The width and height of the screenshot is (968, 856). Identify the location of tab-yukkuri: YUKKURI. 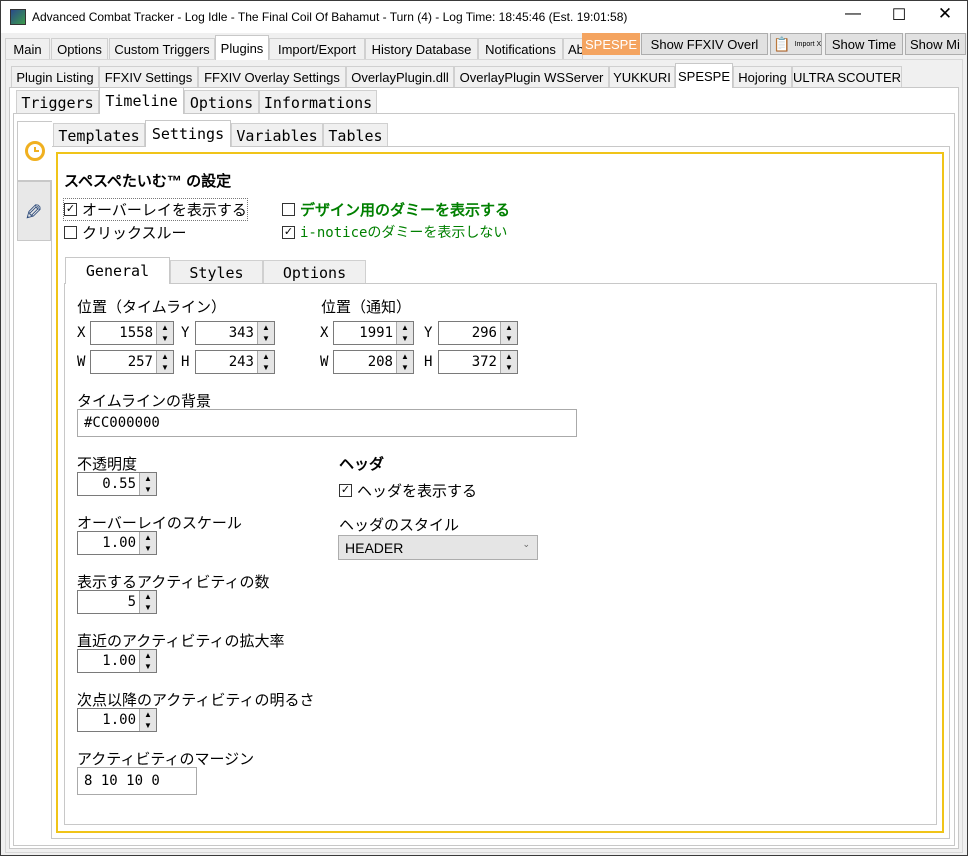
(642, 76).